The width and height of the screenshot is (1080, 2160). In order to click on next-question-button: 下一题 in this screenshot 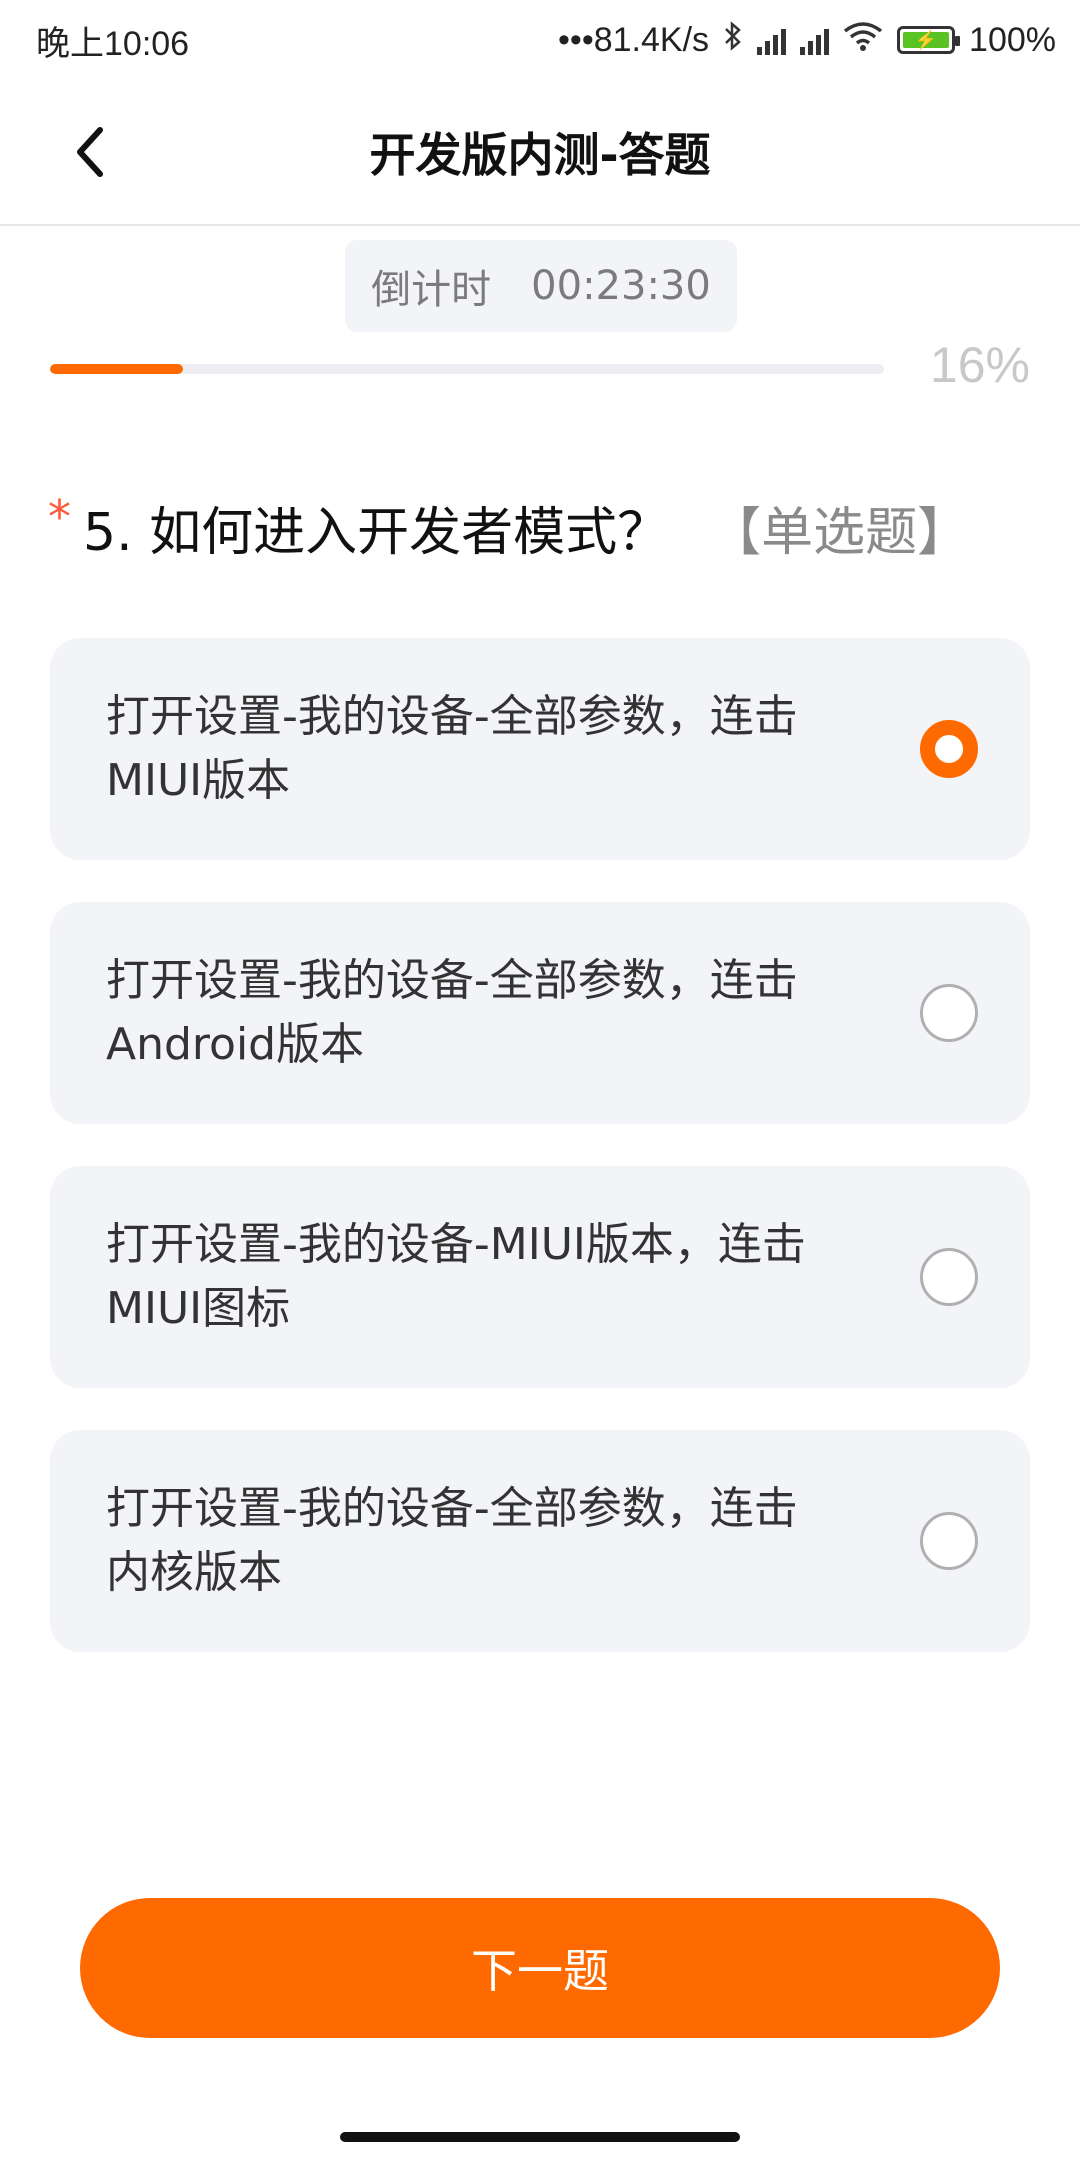, I will do `click(540, 1968)`.